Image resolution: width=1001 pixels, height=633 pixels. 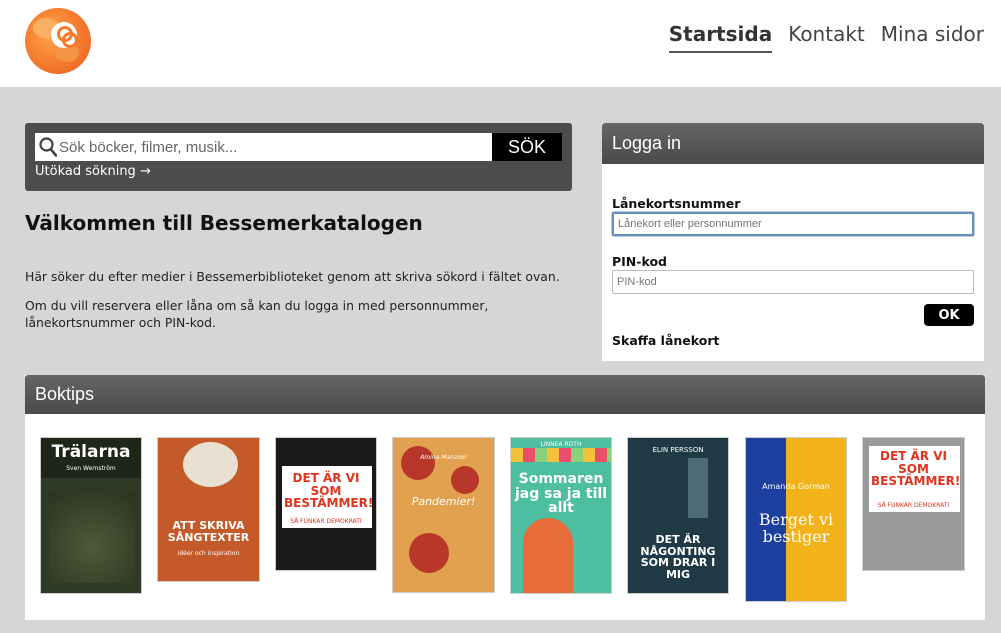 I want to click on library-logo, so click(x=58, y=41).